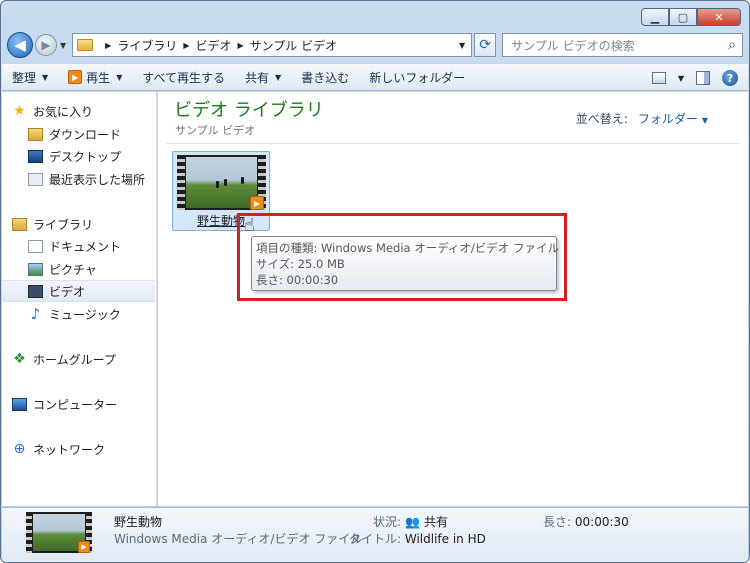 The height and width of the screenshot is (563, 750). What do you see at coordinates (35, 156) in the screenshot?
I see `desktop-icon` at bounding box center [35, 156].